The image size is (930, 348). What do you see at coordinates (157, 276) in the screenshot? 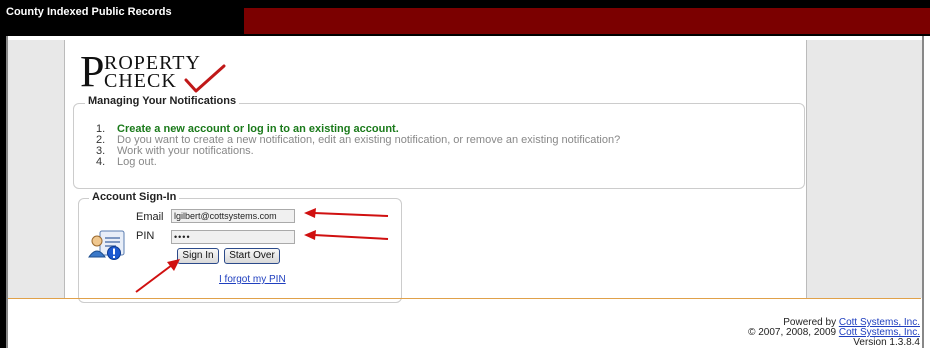
I see `arrow-to-signin-icon` at bounding box center [157, 276].